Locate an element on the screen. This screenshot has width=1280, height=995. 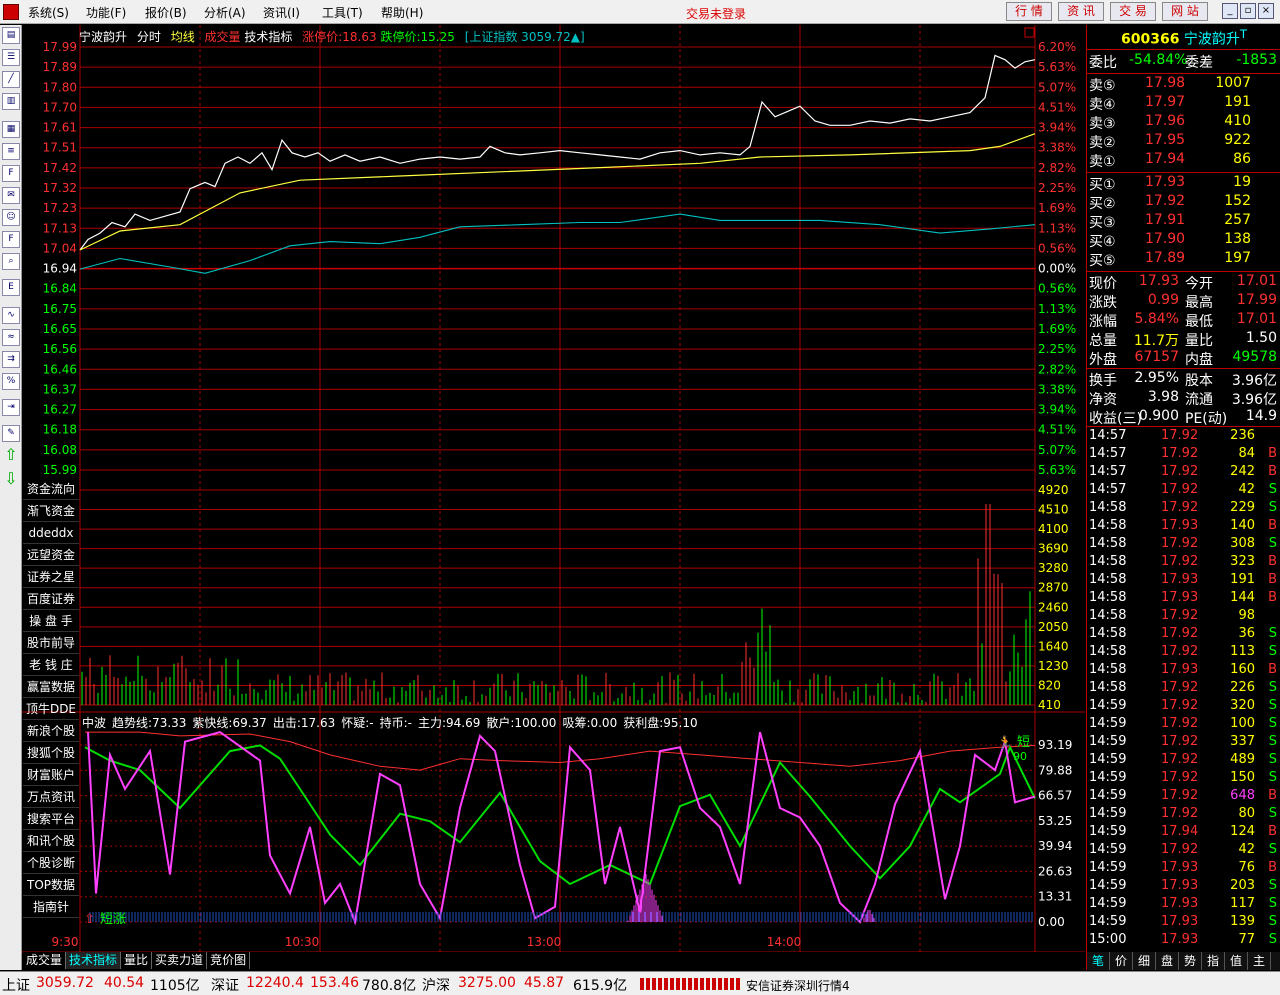
tick-row: 14:58 17.93 191 B is located at coordinates (1183, 579).